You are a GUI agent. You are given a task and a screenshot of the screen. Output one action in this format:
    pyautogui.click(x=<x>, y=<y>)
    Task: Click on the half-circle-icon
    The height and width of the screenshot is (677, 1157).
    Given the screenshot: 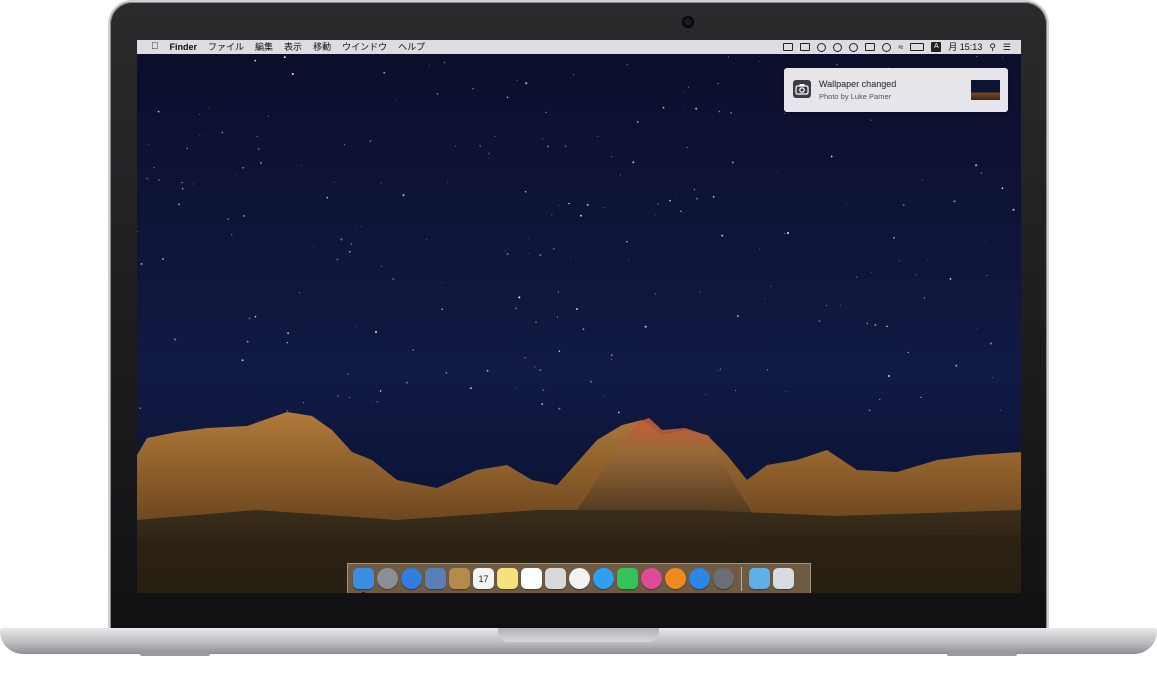 What is the action you would take?
    pyautogui.click(x=887, y=47)
    